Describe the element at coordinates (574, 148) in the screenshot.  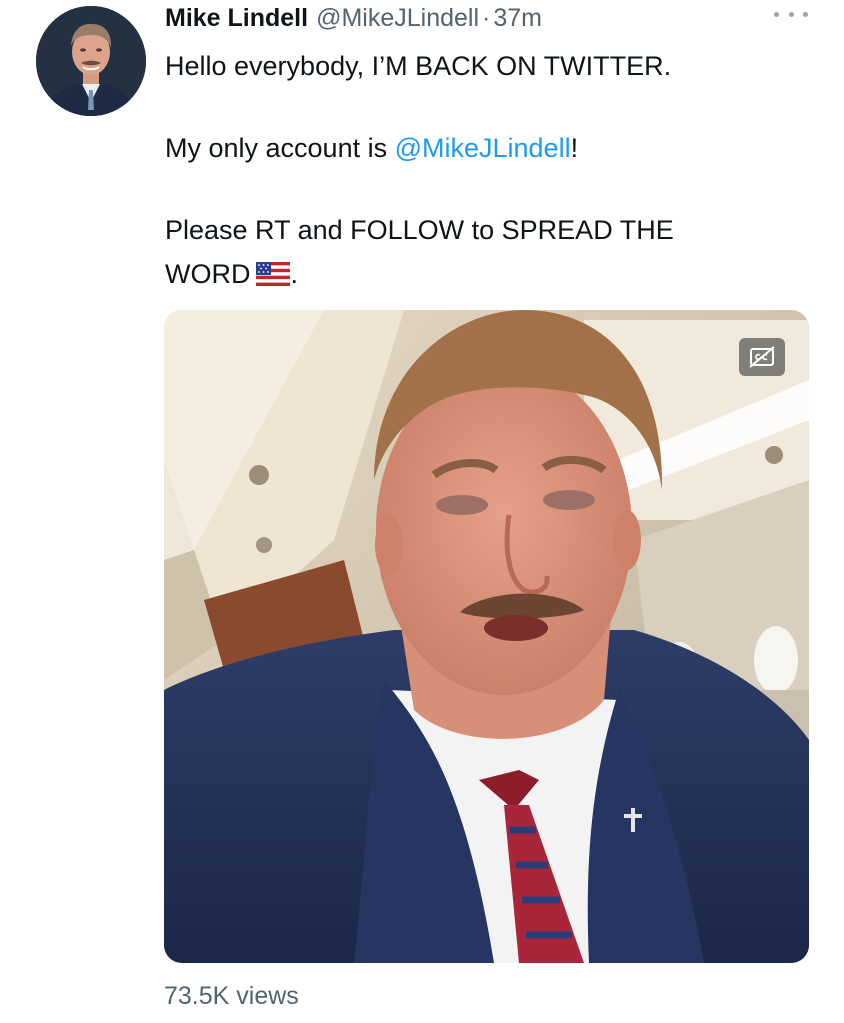
I see `line-2-suffix: !` at that location.